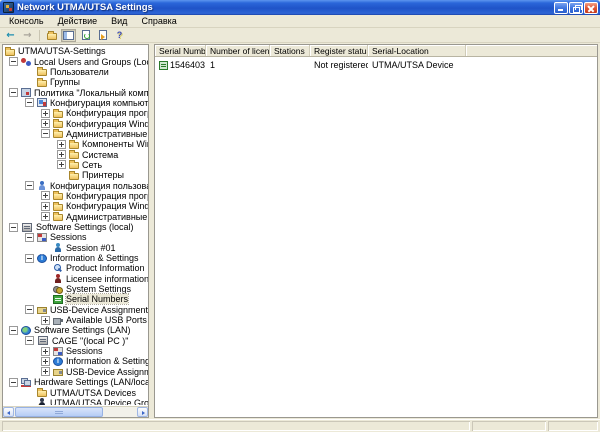 This screenshot has width=600, height=432. I want to click on column-header: Number of licenses, so click(238, 50).